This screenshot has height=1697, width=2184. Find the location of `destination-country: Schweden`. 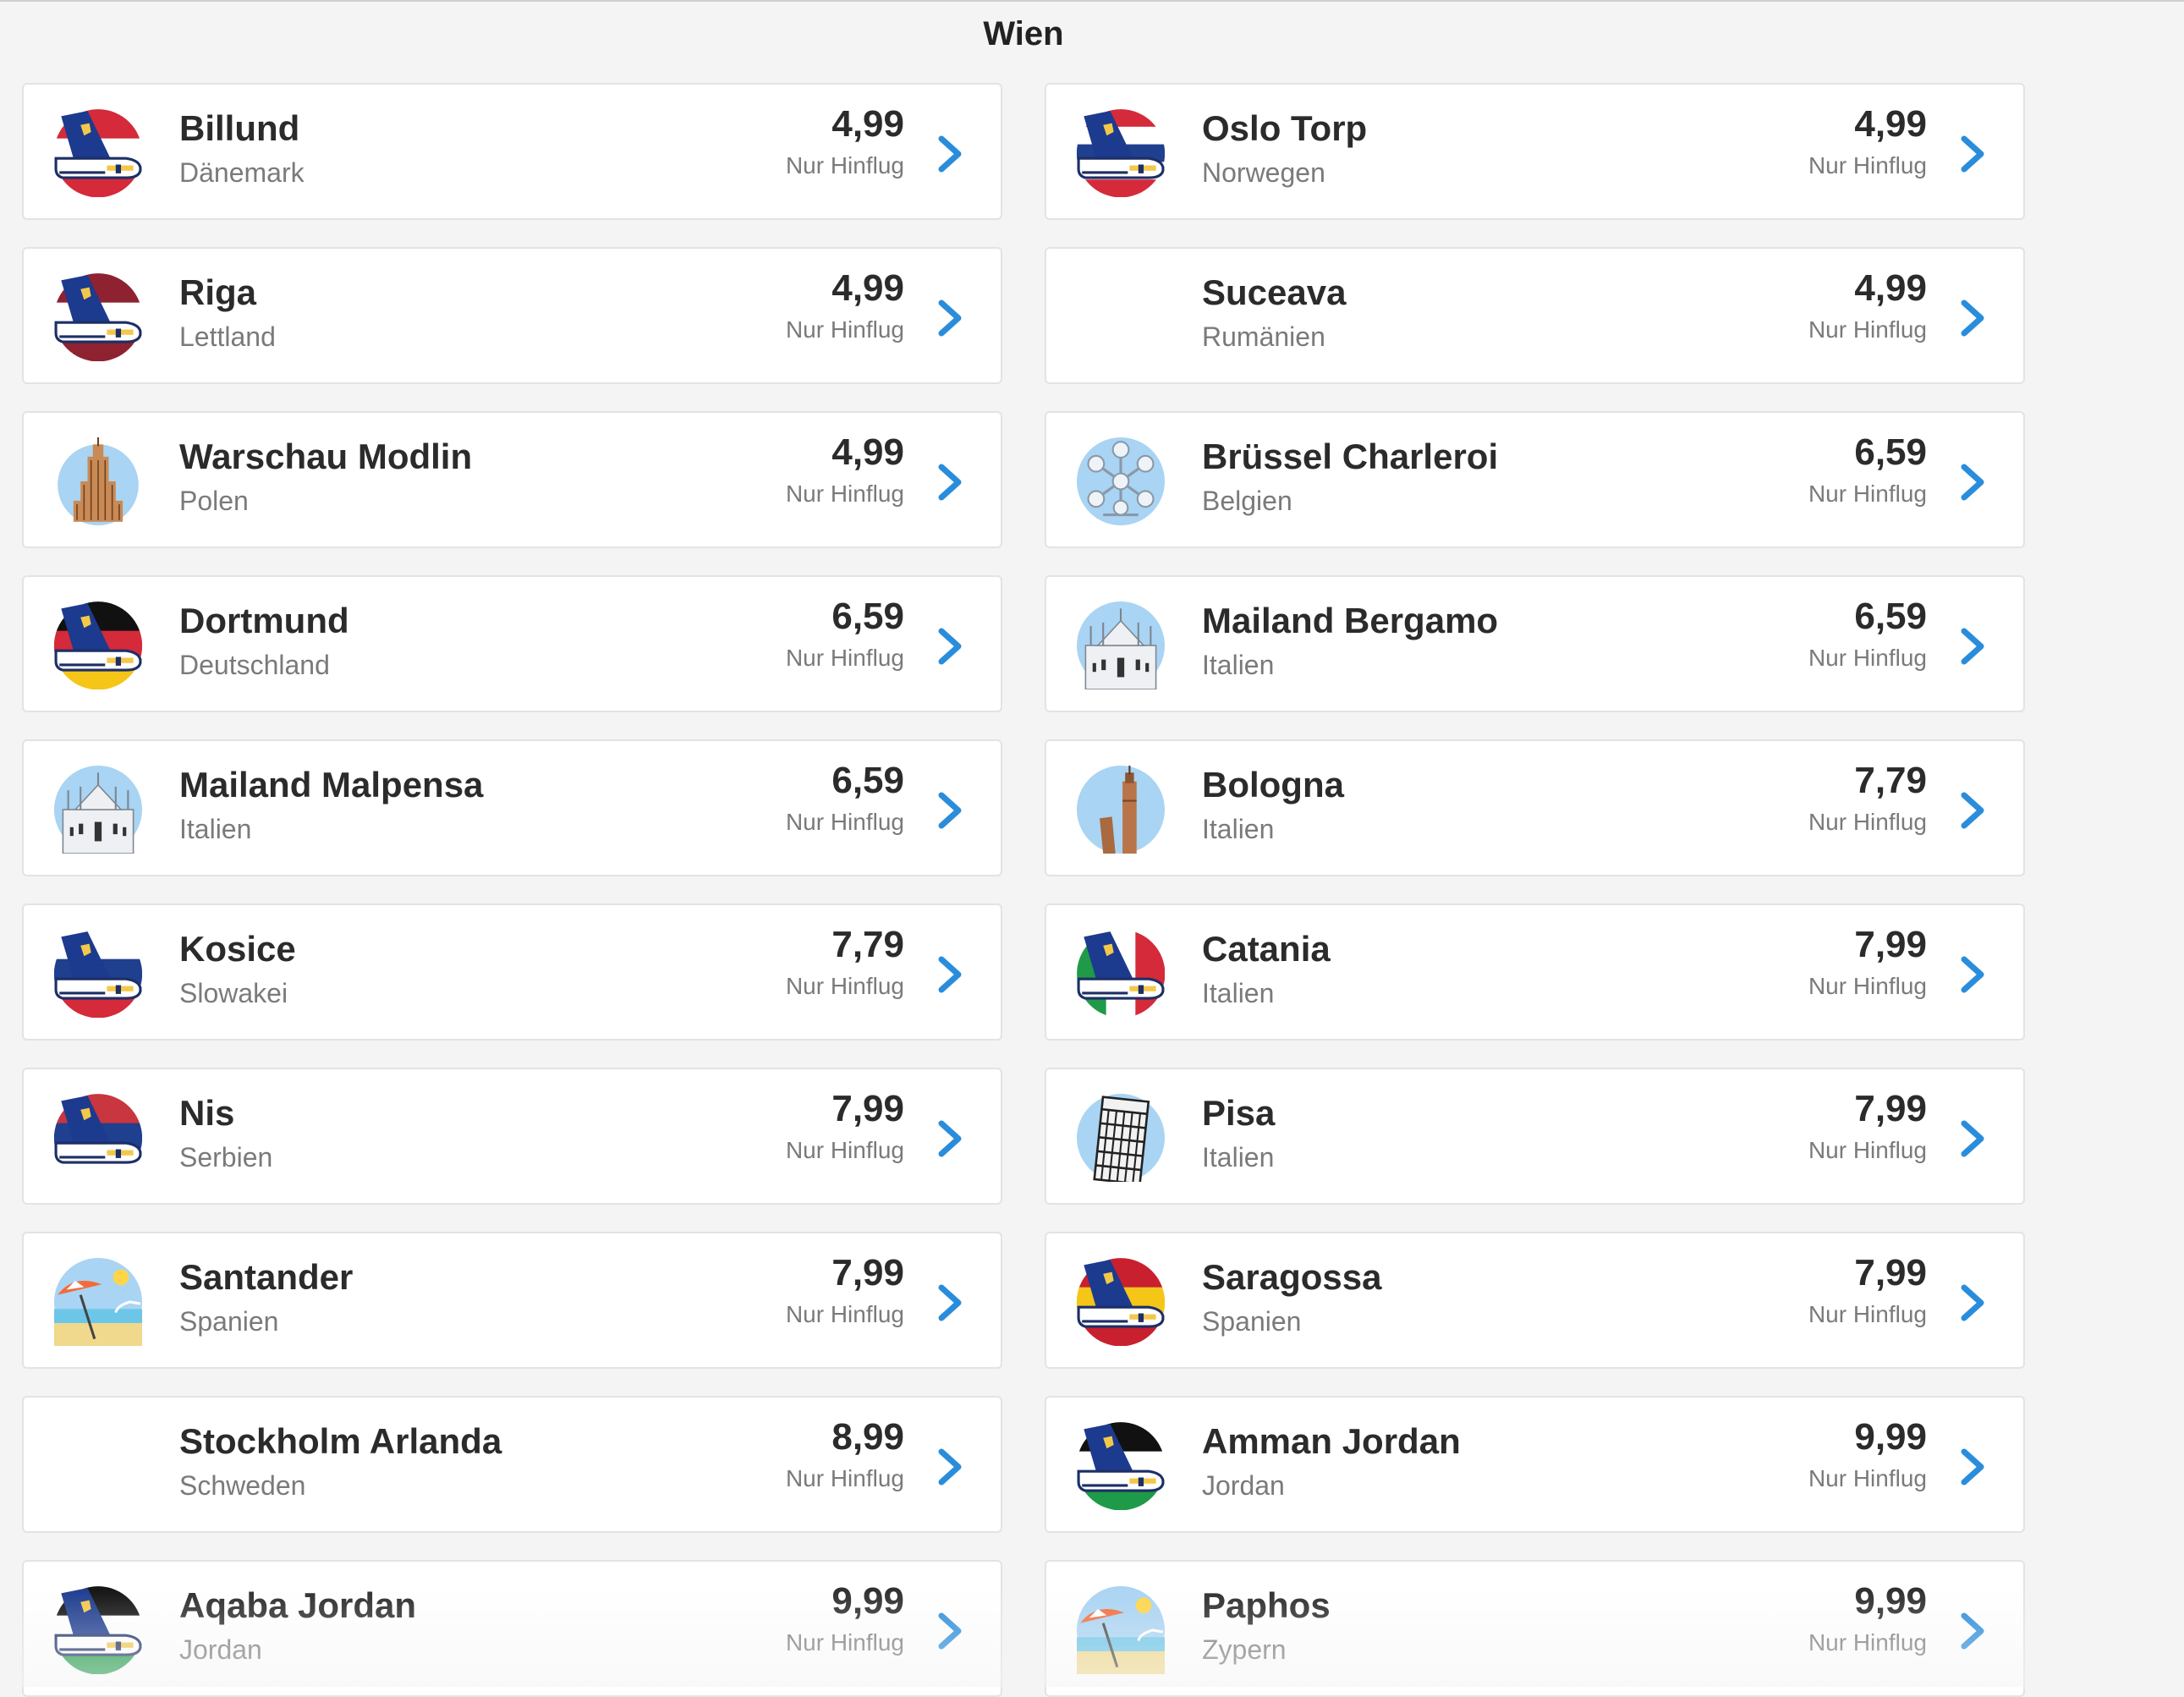

destination-country: Schweden is located at coordinates (242, 1486).